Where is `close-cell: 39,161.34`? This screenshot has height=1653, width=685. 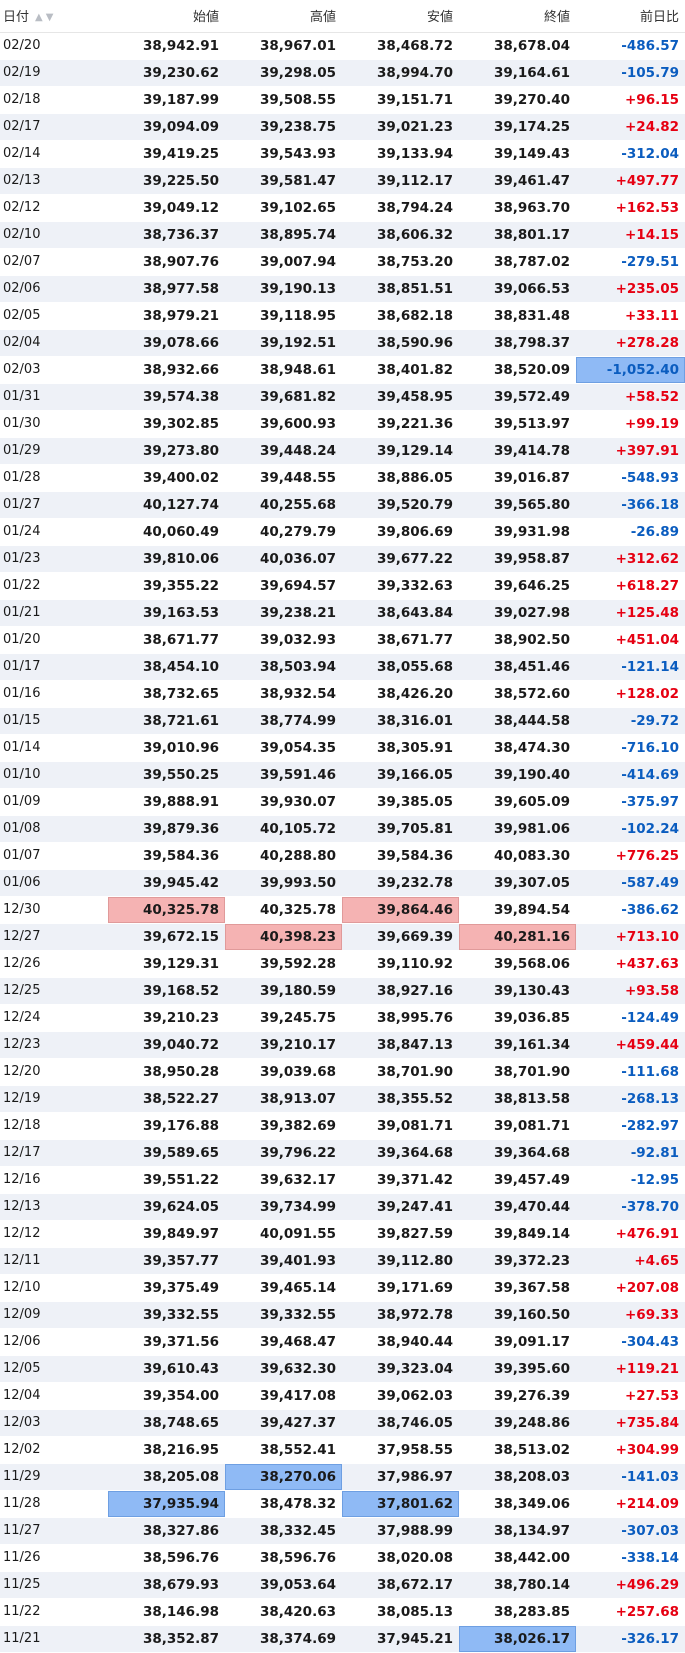 close-cell: 39,161.34 is located at coordinates (517, 1045).